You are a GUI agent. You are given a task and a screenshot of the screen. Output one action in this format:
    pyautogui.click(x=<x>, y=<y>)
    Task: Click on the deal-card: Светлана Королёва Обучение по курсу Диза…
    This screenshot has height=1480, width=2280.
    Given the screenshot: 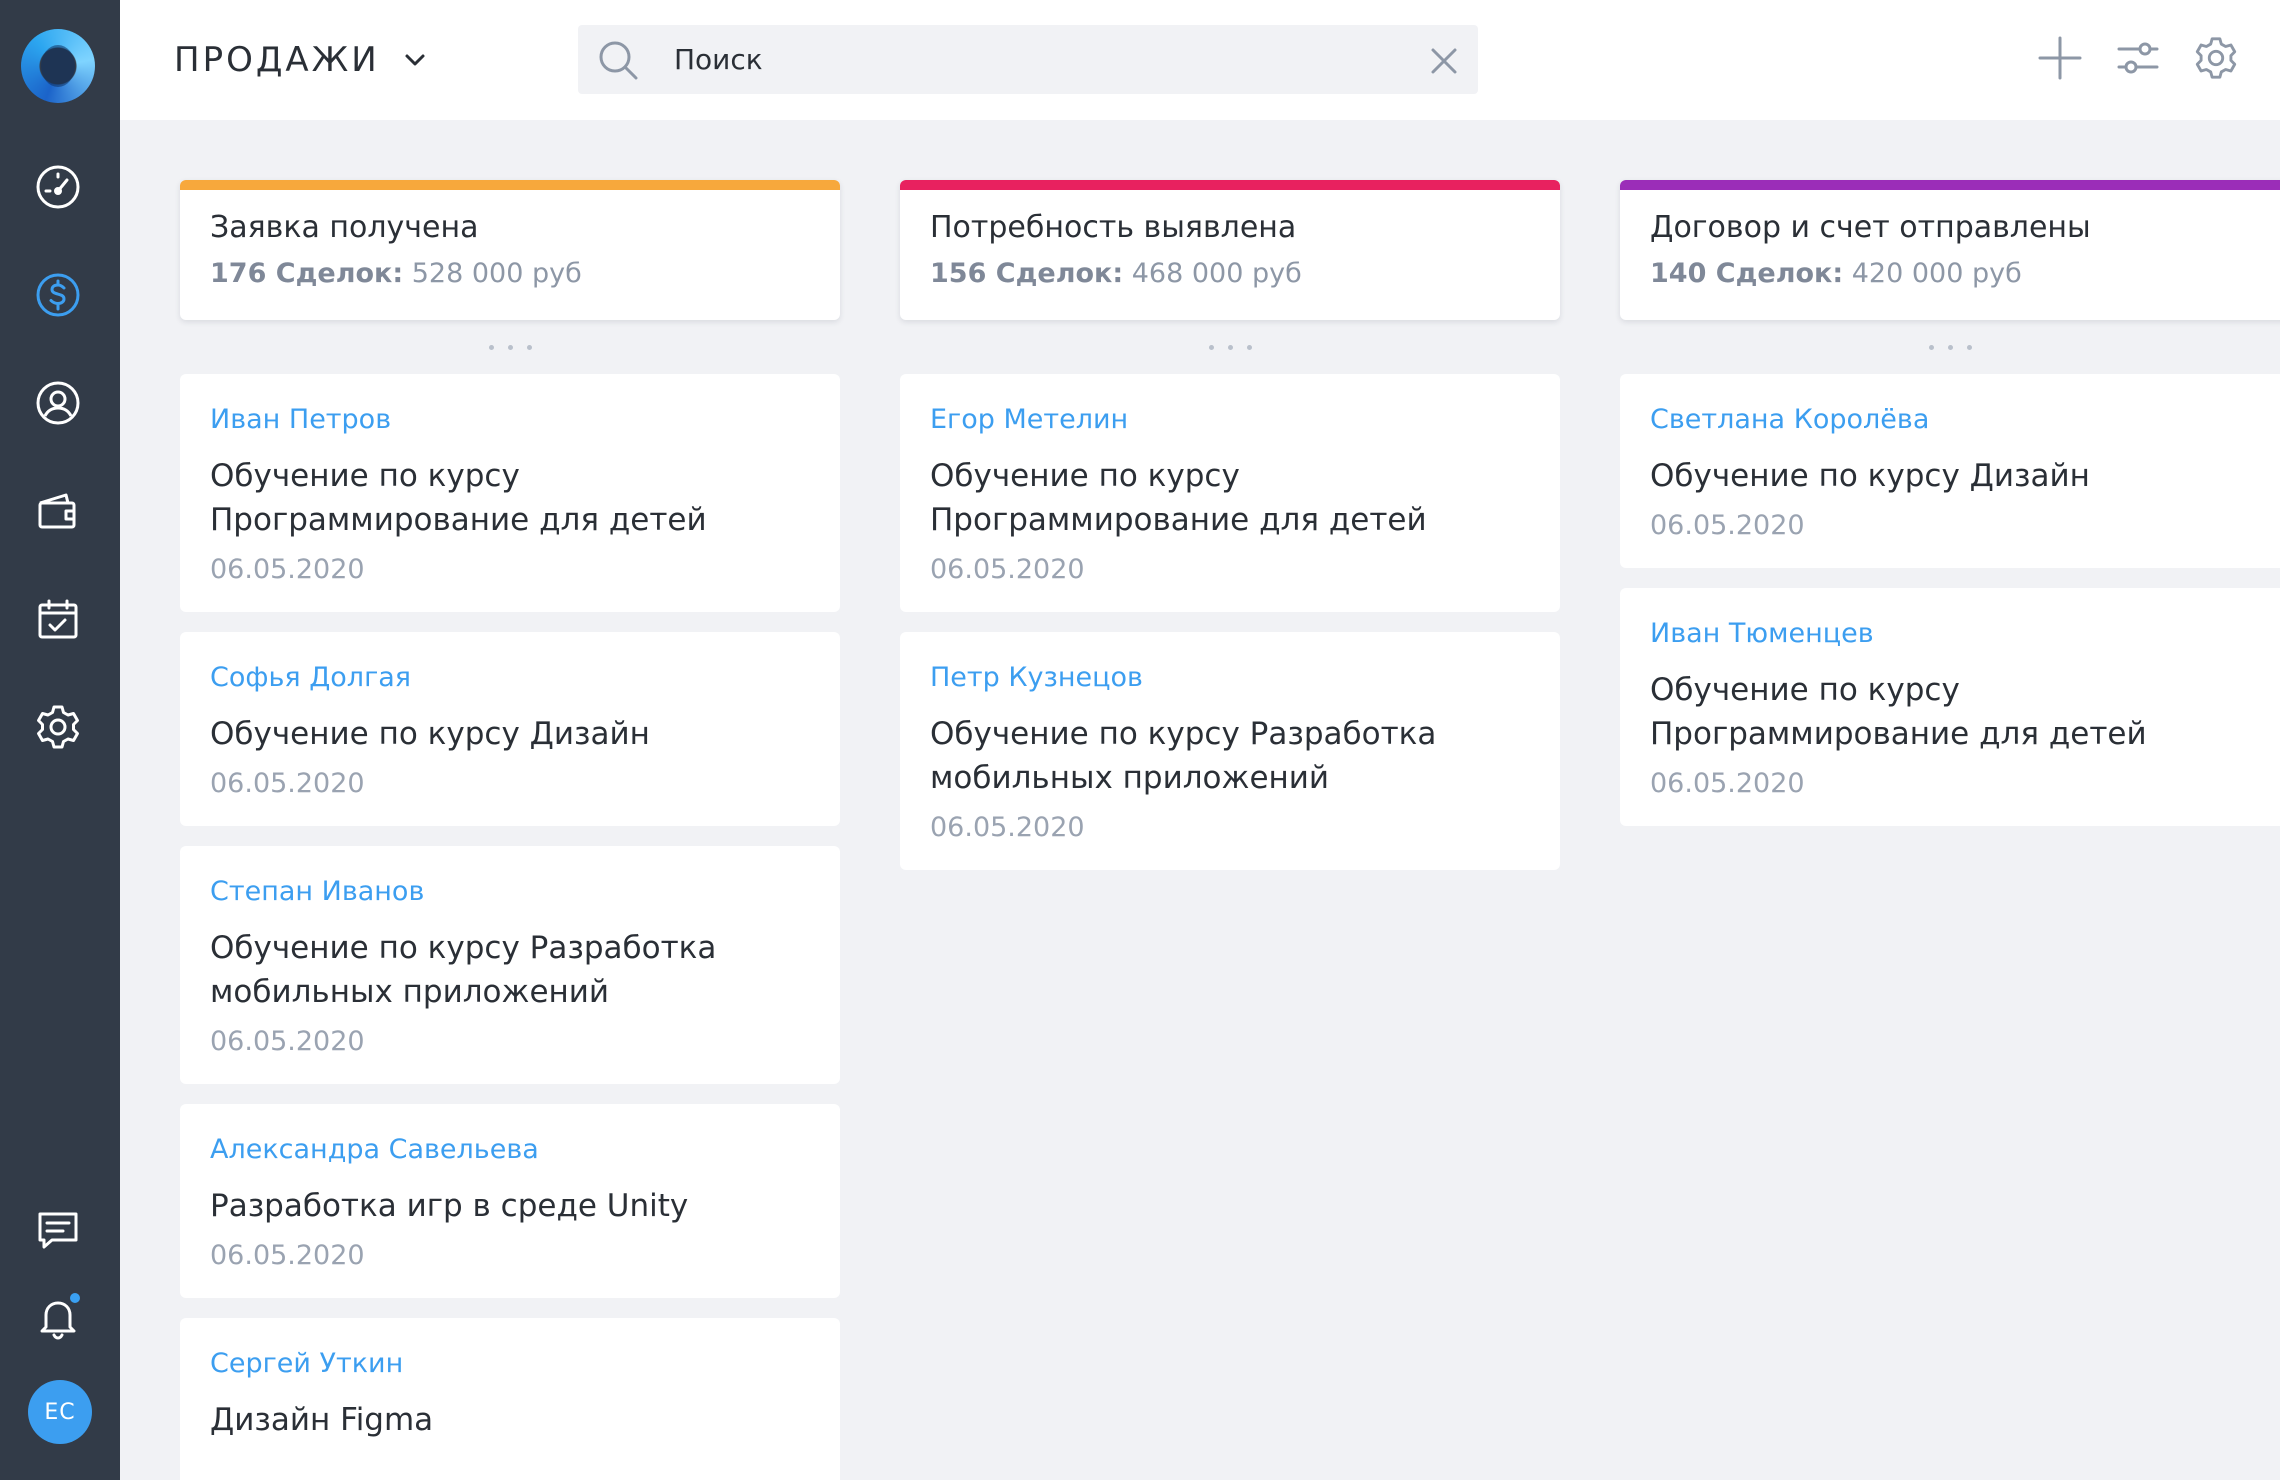 What is the action you would take?
    pyautogui.click(x=1950, y=471)
    